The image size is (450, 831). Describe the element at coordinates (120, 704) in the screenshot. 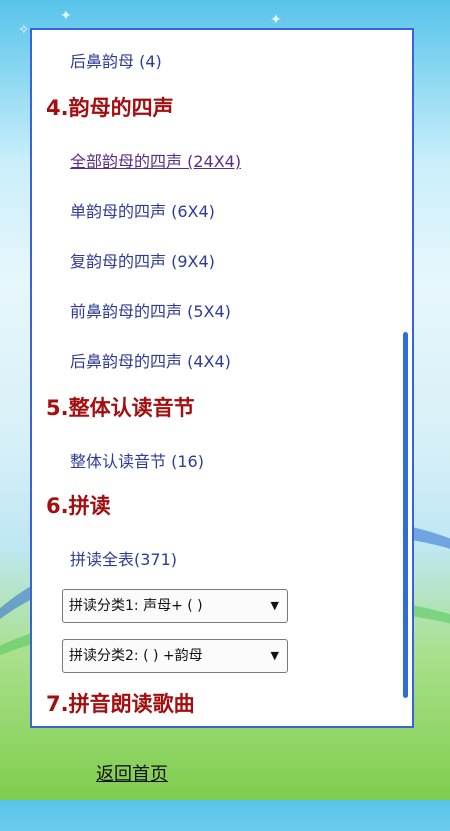

I see `section-7-heading: 7.拼音朗读歌曲` at that location.